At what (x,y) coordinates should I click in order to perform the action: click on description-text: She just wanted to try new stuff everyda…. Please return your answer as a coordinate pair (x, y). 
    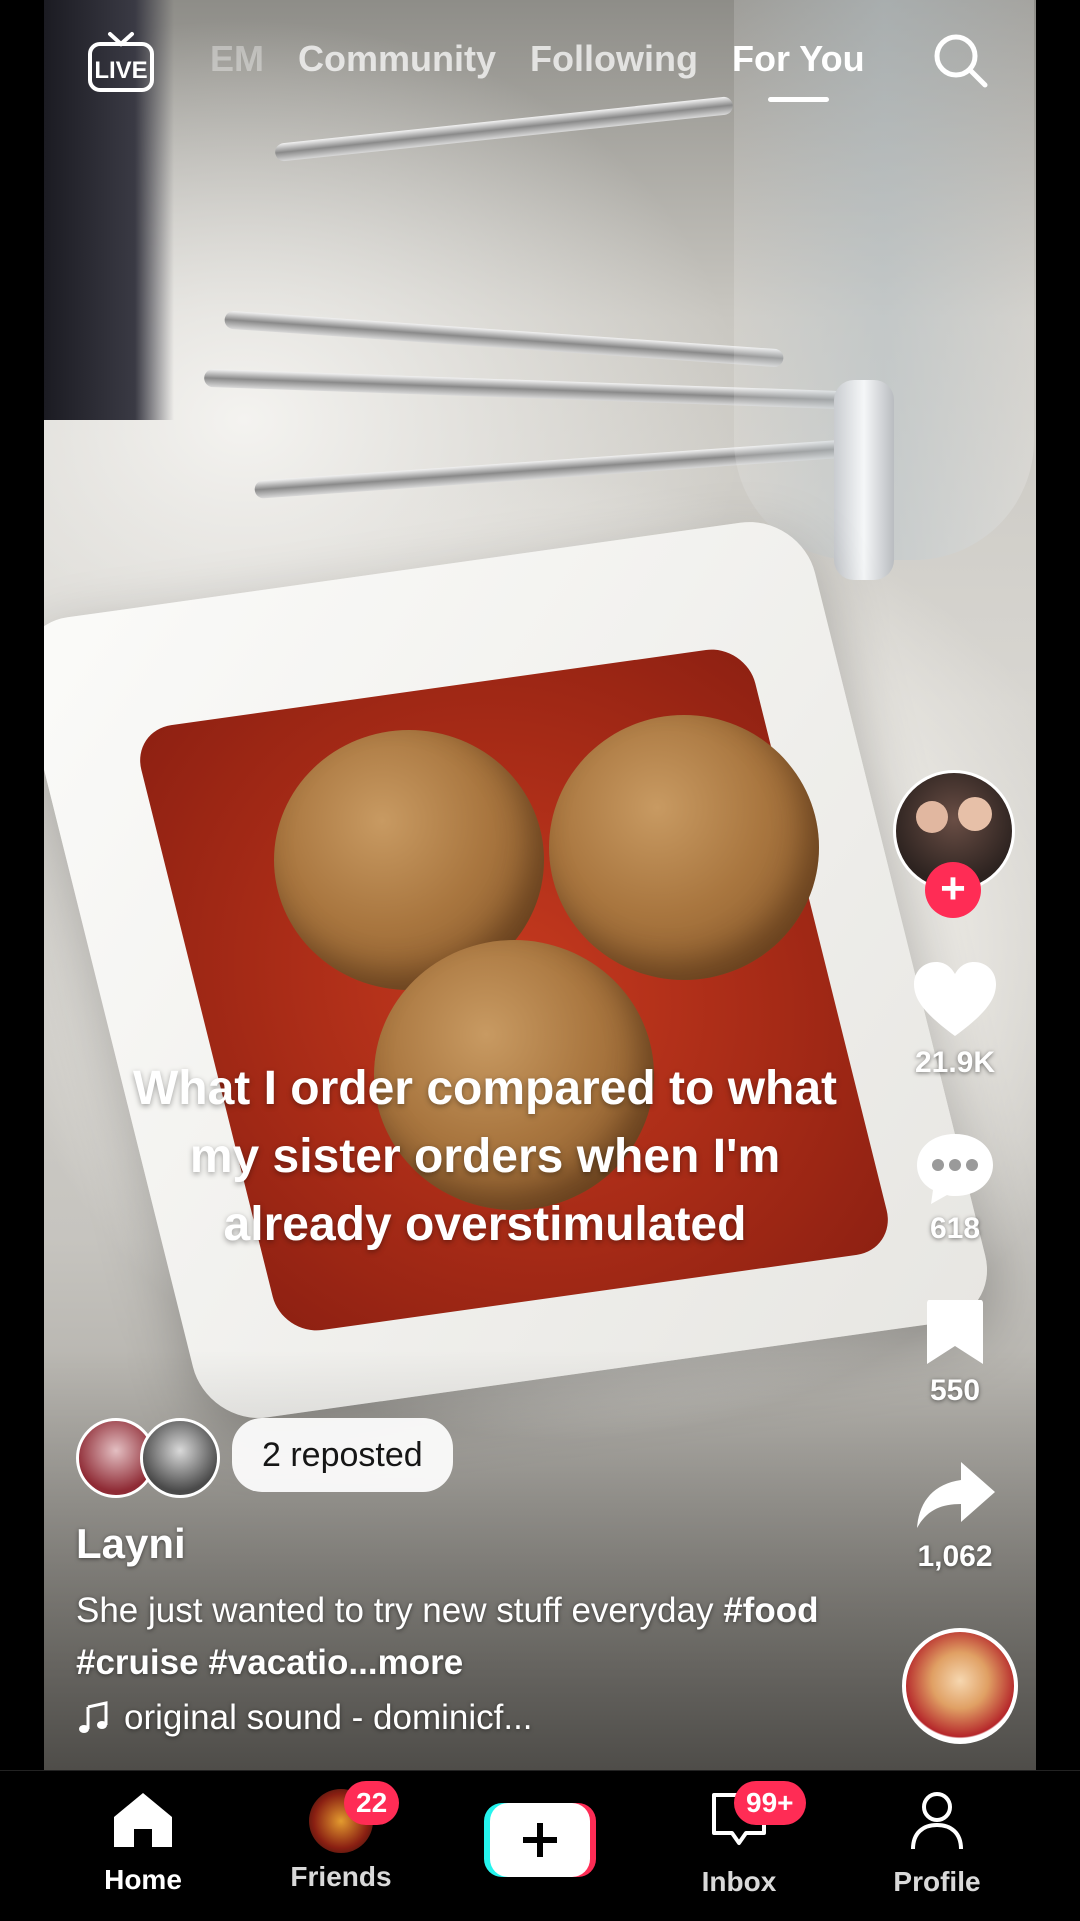
    Looking at the image, I should click on (400, 1610).